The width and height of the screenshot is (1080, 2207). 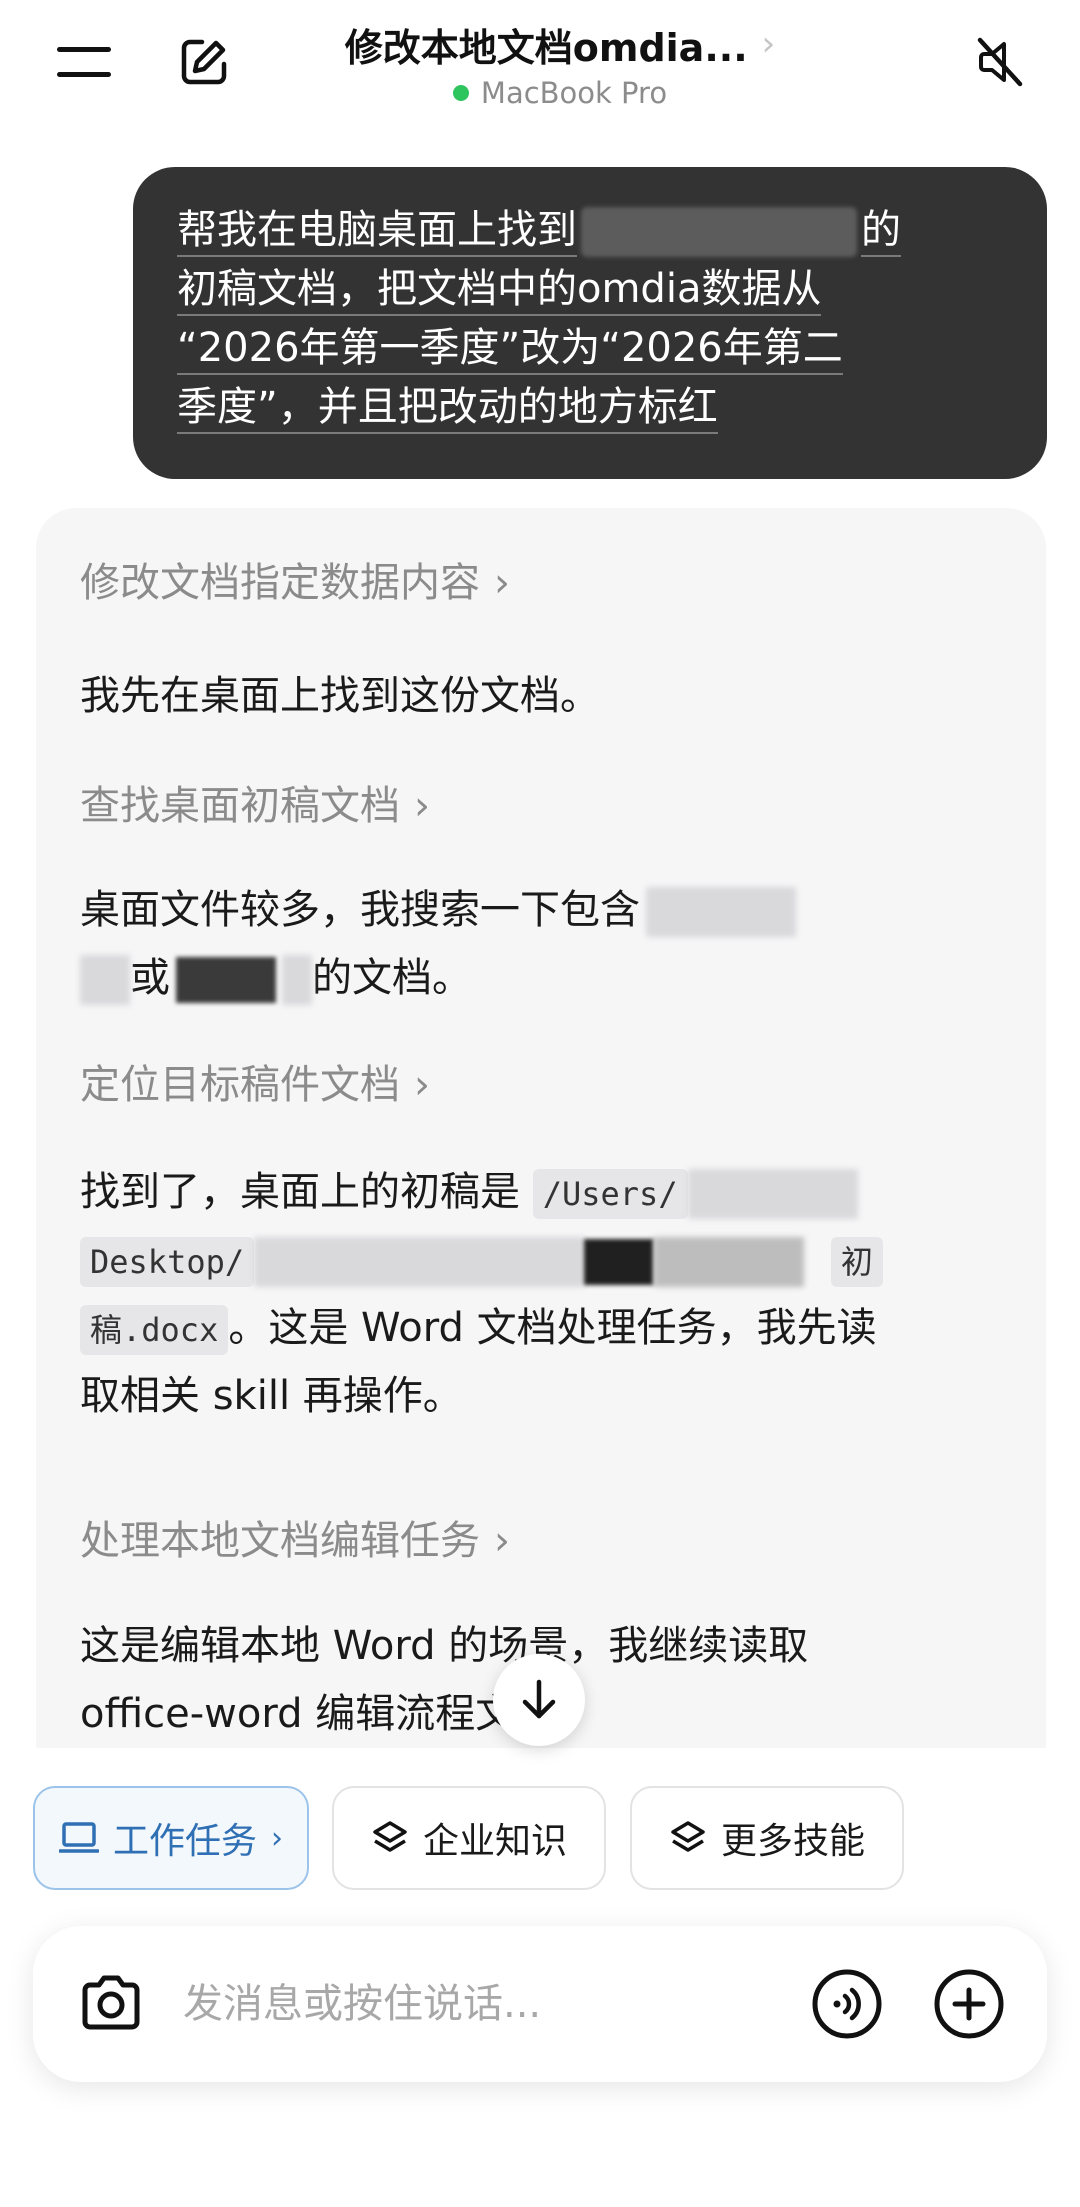 What do you see at coordinates (550, 978) in the screenshot?
I see `paragraph-line: 或 的文档。` at bounding box center [550, 978].